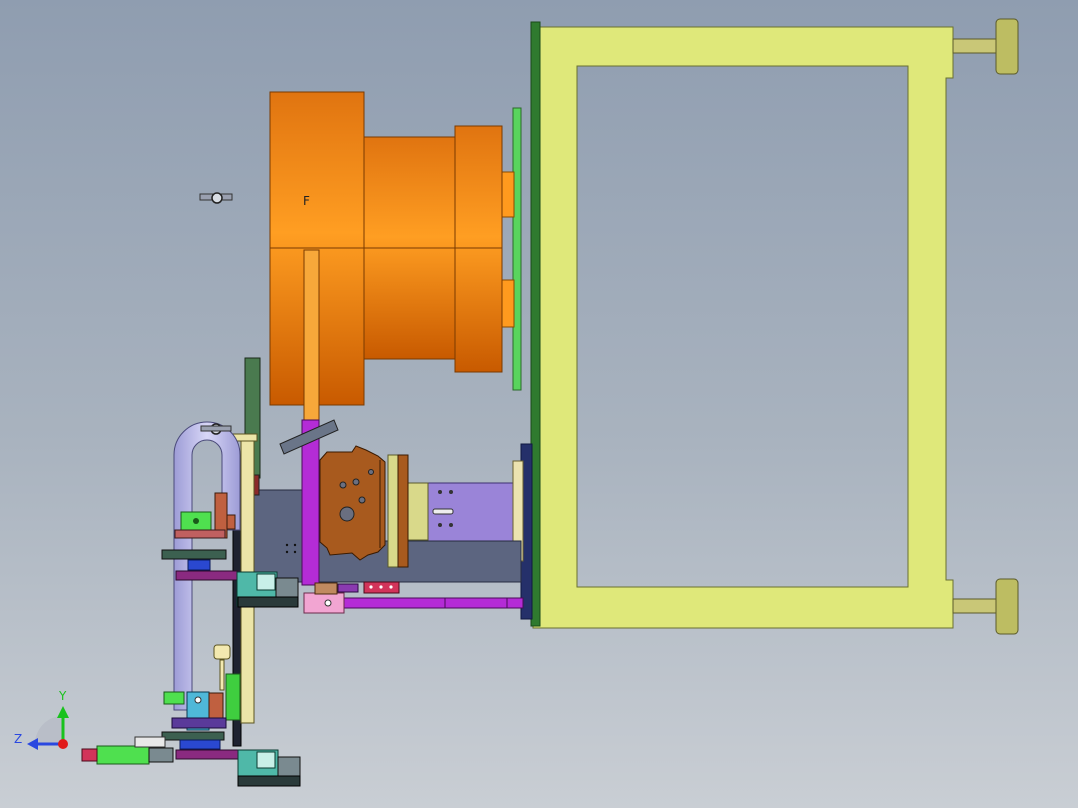 This screenshot has height=808, width=1078. Describe the element at coordinates (517, 249) in the screenshot. I see `mold-strip` at that location.